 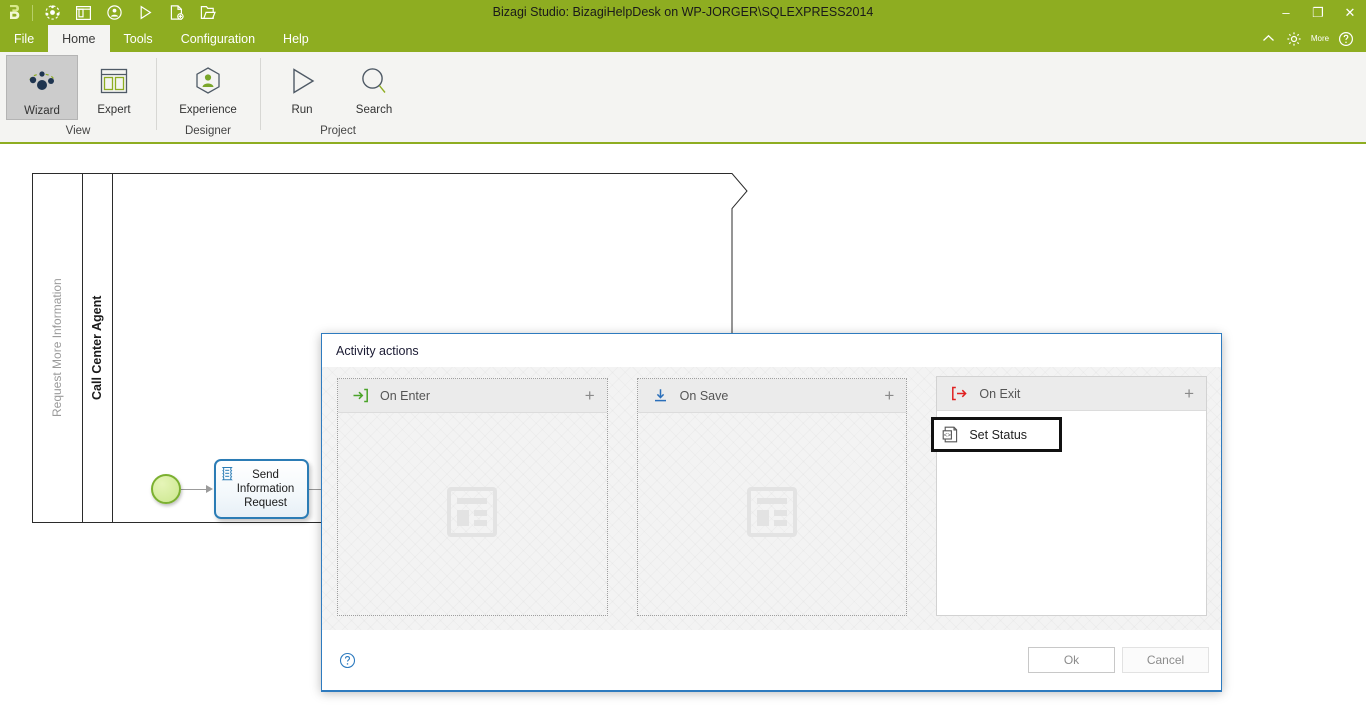 What do you see at coordinates (472, 396) in the screenshot?
I see `column-header-on-enter: On Enter +` at bounding box center [472, 396].